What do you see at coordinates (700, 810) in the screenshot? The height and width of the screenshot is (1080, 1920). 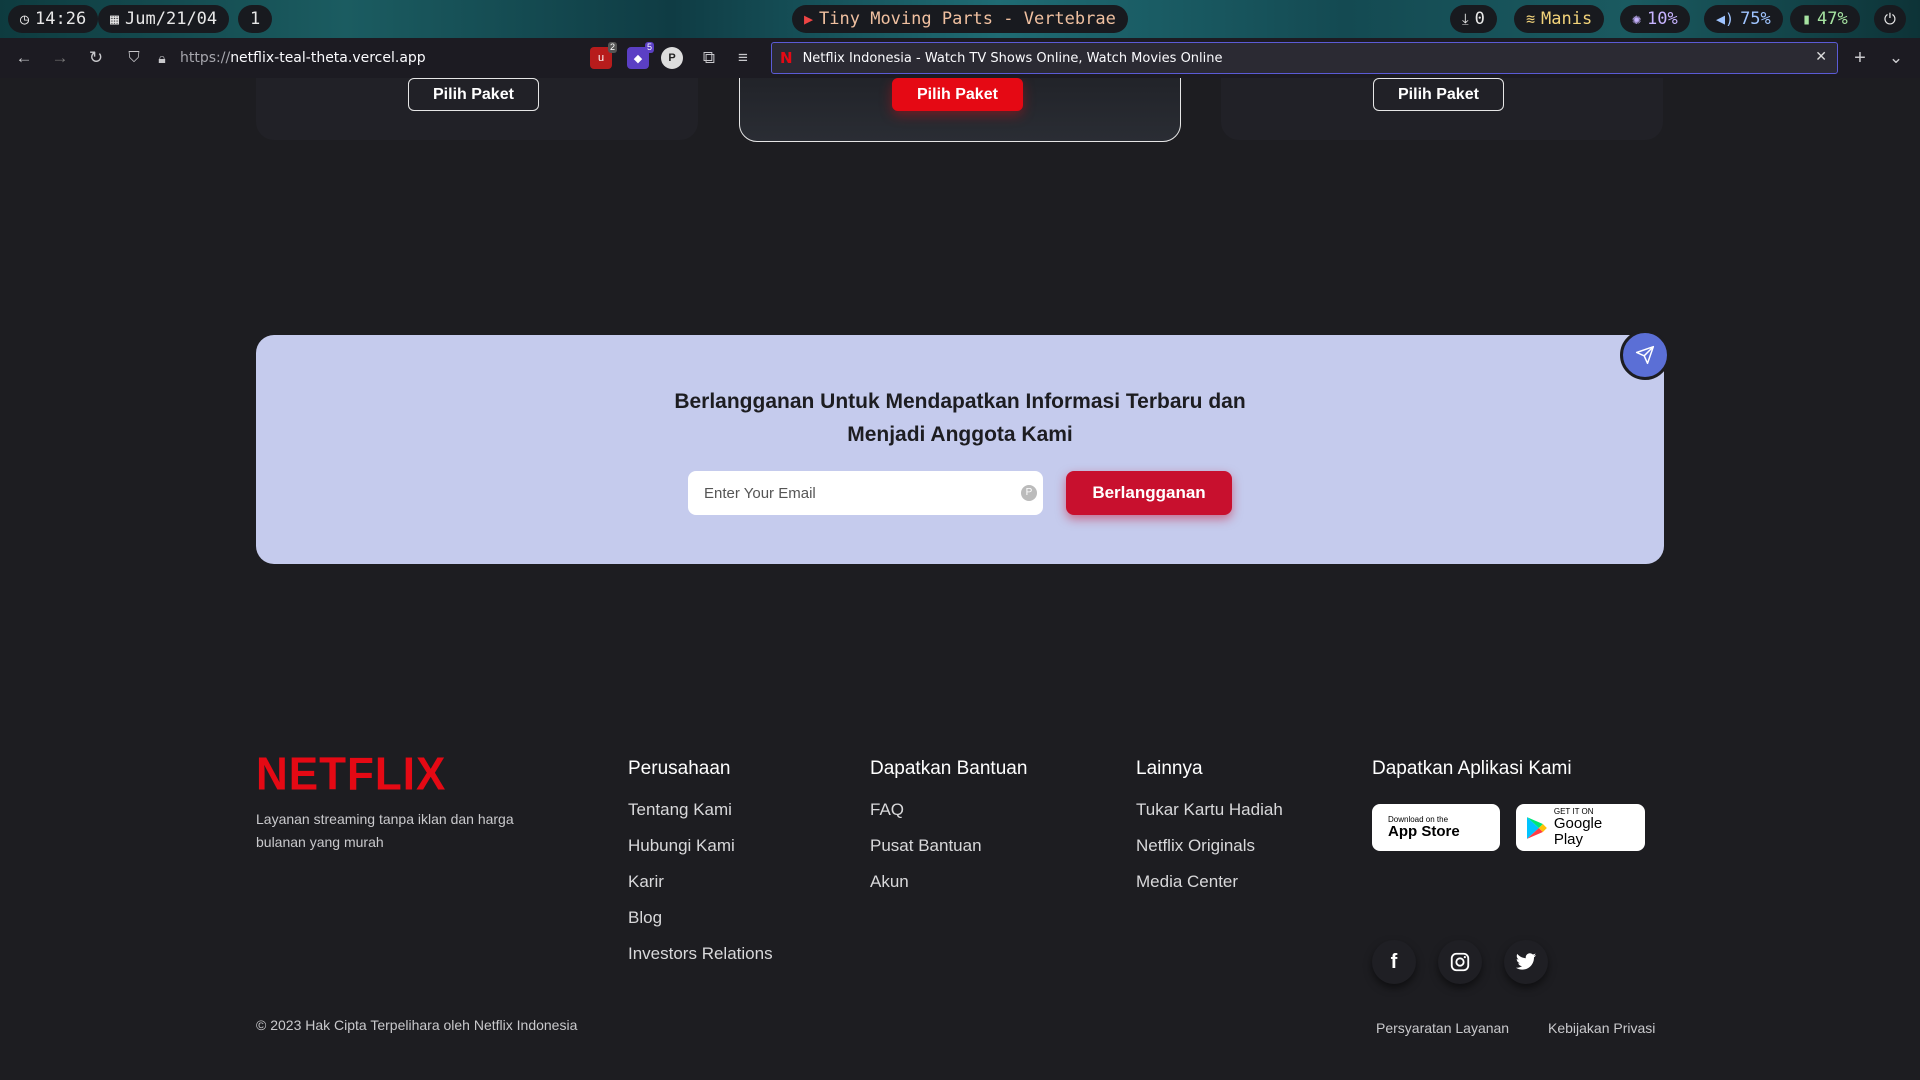 I see `footer-link: Tentang Kami` at bounding box center [700, 810].